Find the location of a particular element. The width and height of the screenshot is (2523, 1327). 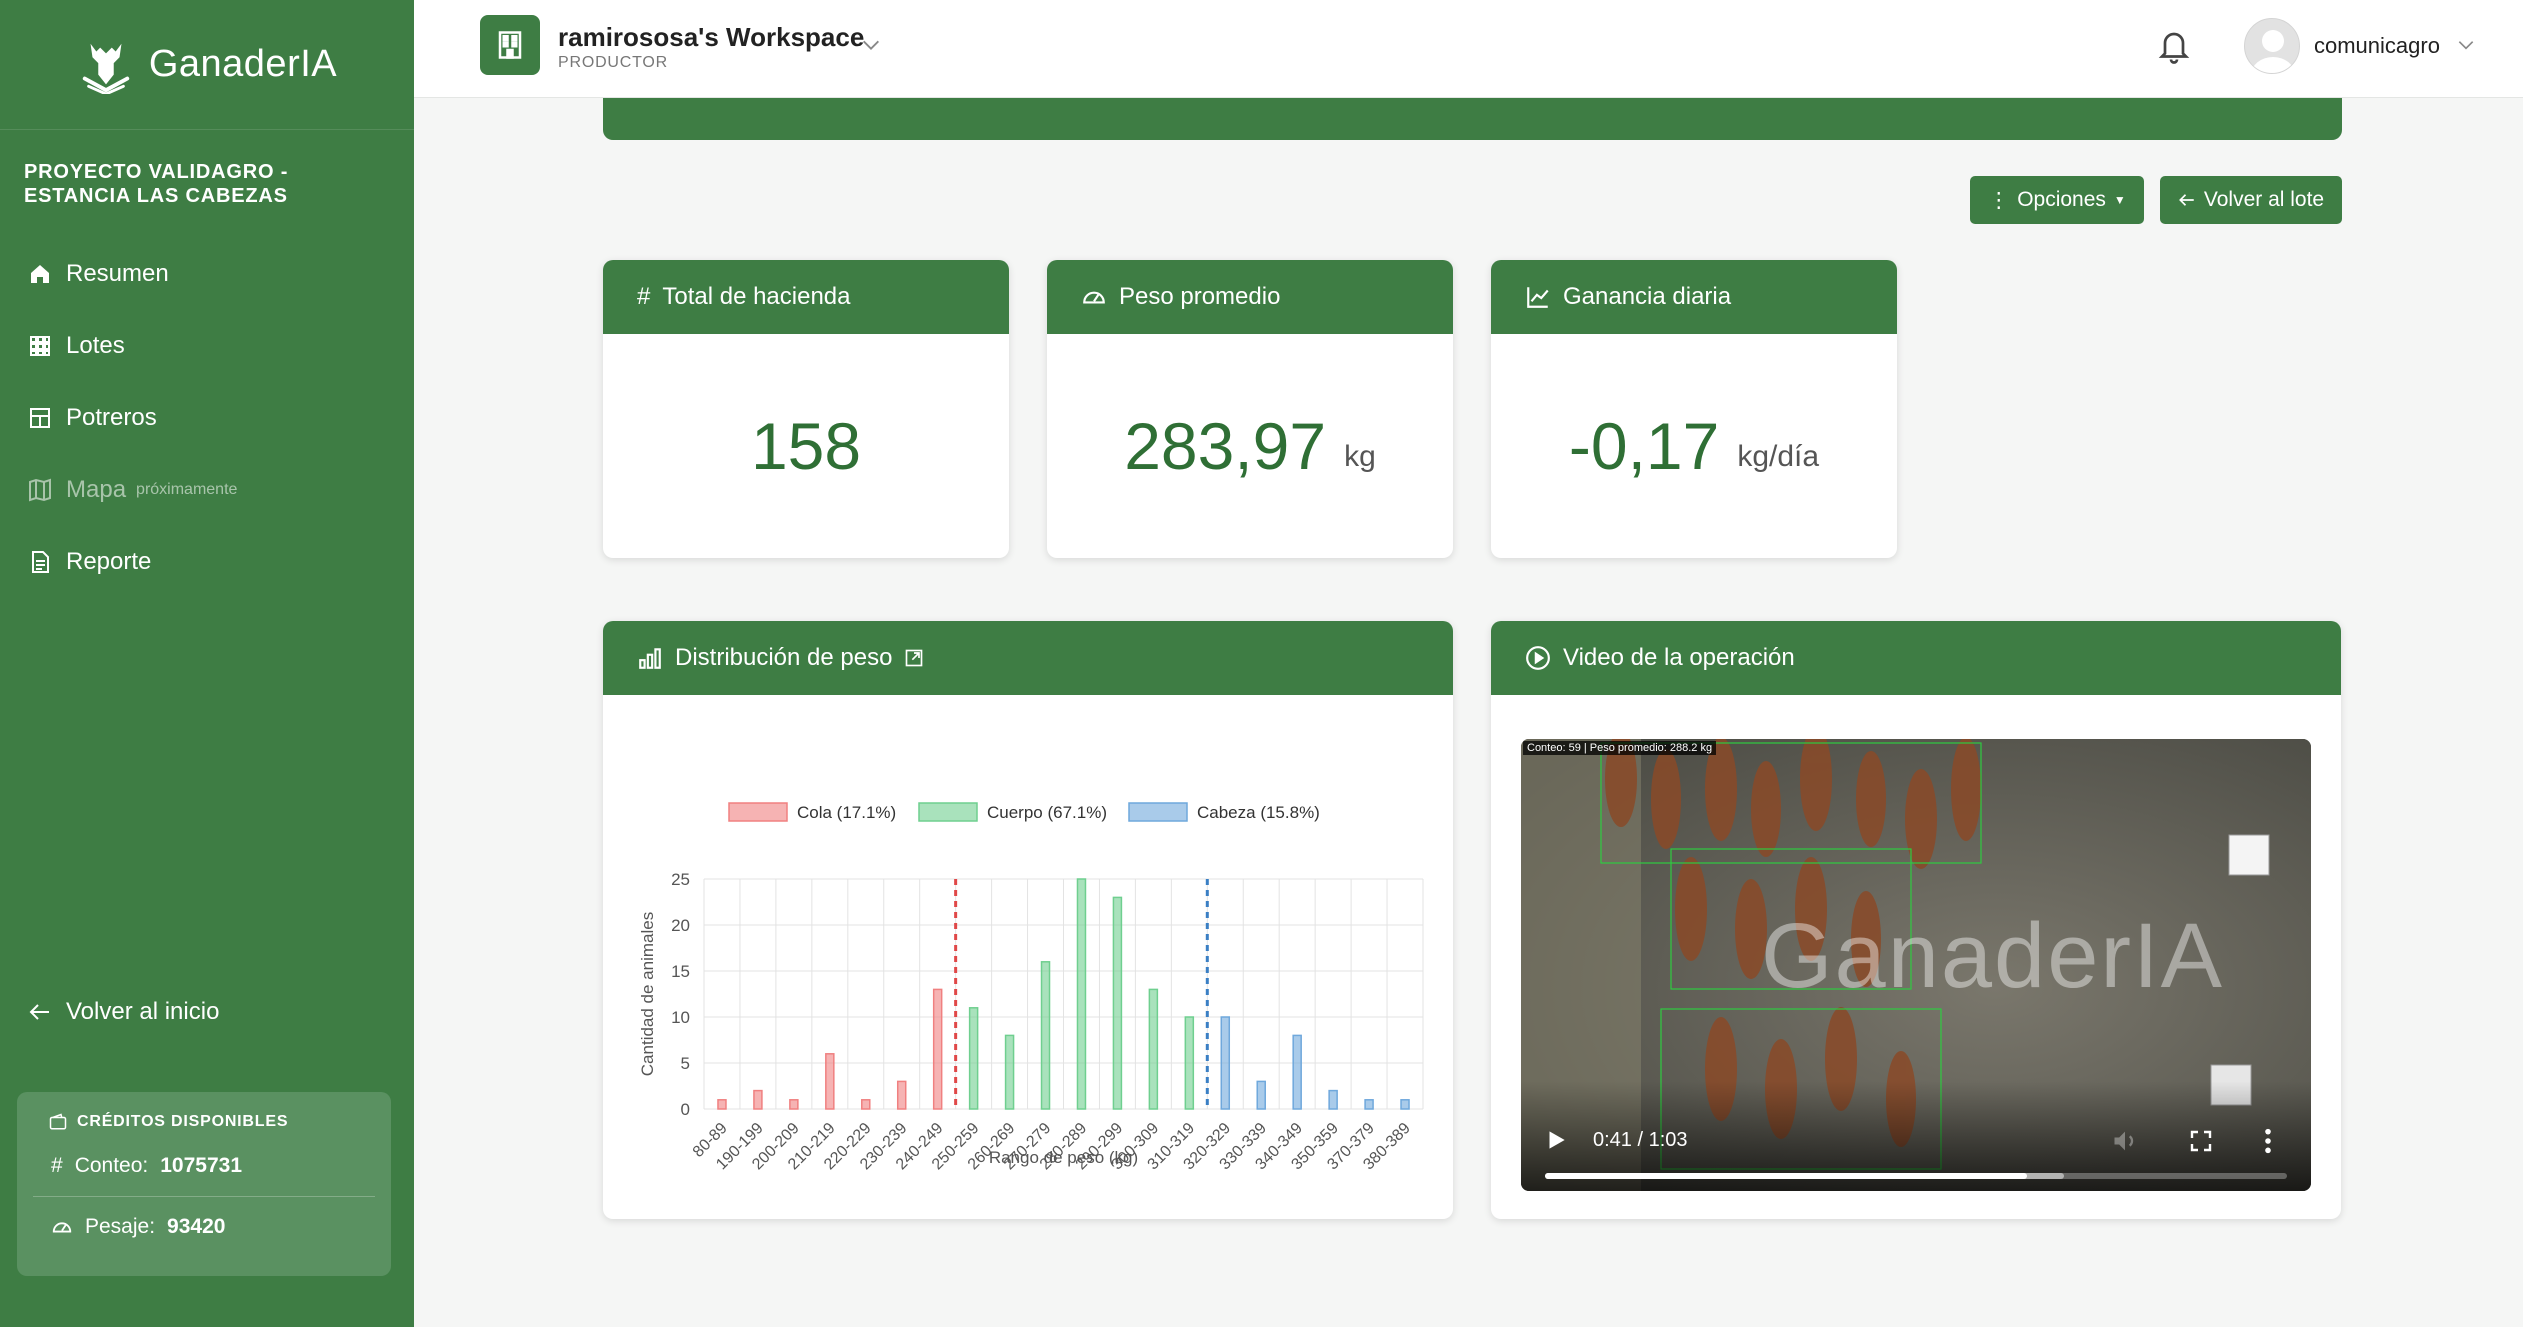

back-to-lot-button: Volver al lote is located at coordinates (2251, 200).